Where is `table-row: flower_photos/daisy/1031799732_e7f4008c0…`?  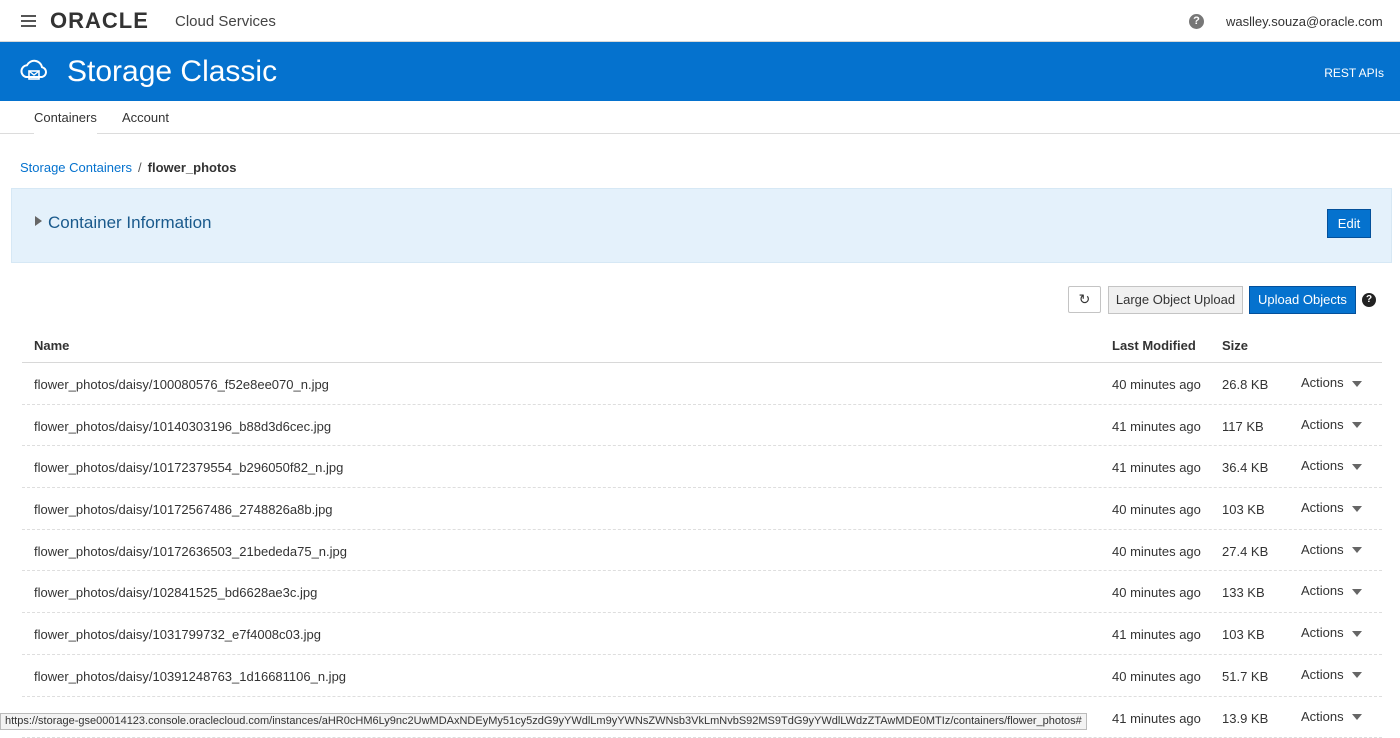
table-row: flower_photos/daisy/1031799732_e7f4008c0… is located at coordinates (702, 634).